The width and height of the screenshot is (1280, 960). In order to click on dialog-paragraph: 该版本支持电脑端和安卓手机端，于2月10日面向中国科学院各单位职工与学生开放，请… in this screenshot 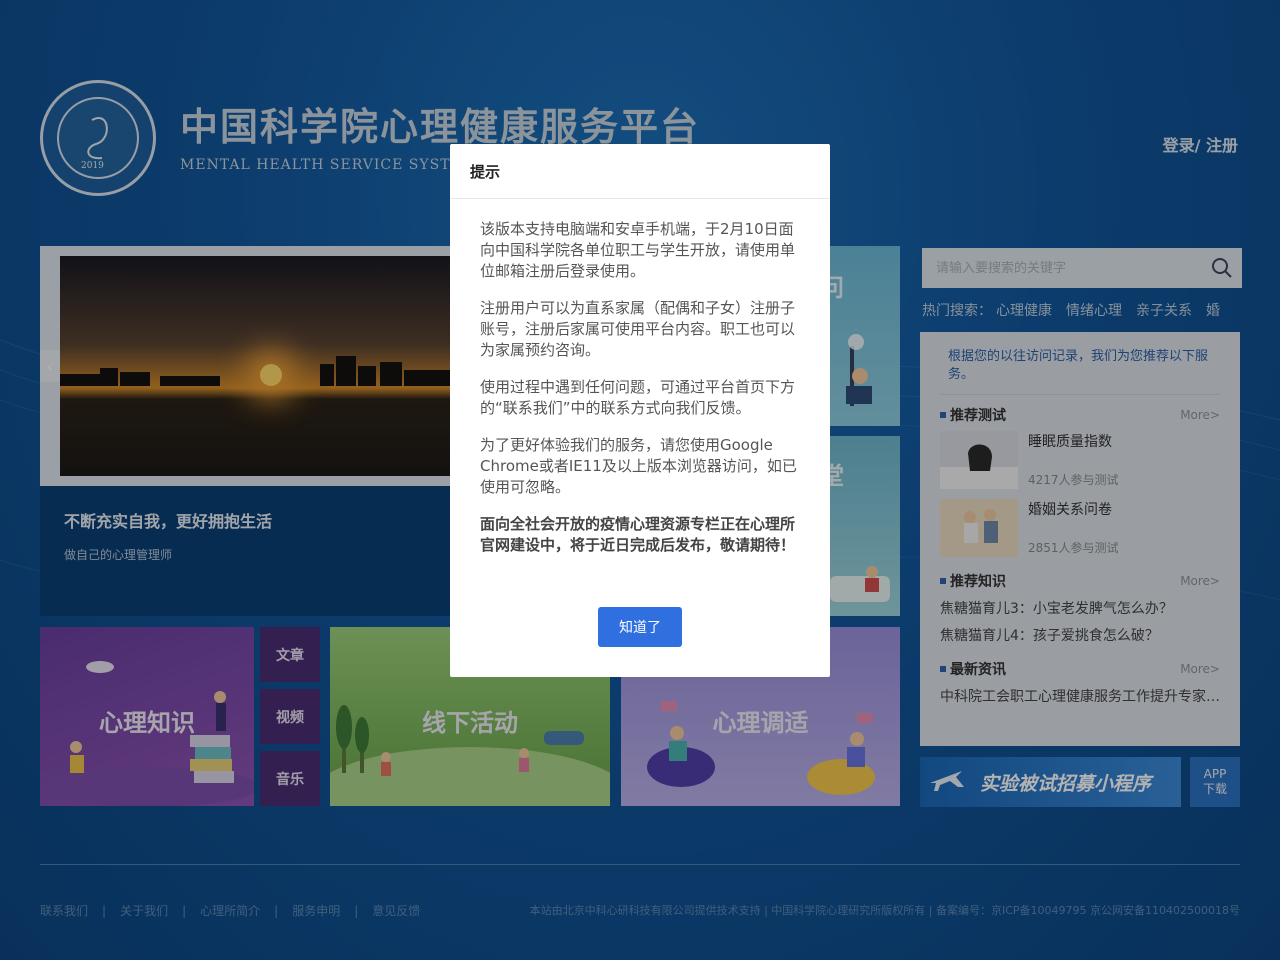, I will do `click(638, 250)`.